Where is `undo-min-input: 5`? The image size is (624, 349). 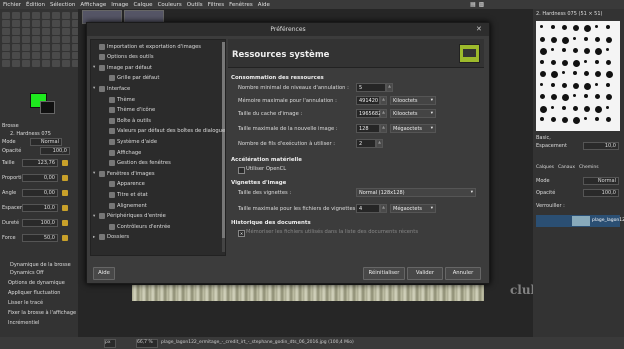
undo-min-input: 5 is located at coordinates (371, 87).